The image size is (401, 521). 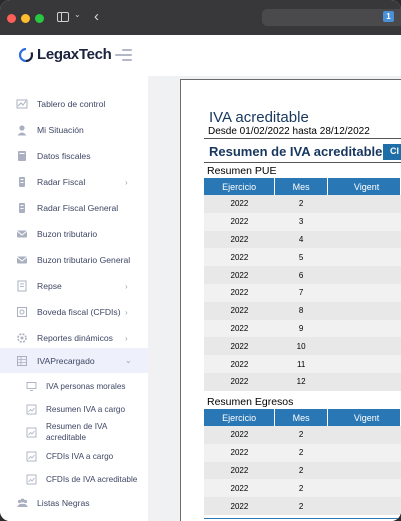 What do you see at coordinates (74, 286) in the screenshot?
I see `sidebar-item-repse: Repse ›` at bounding box center [74, 286].